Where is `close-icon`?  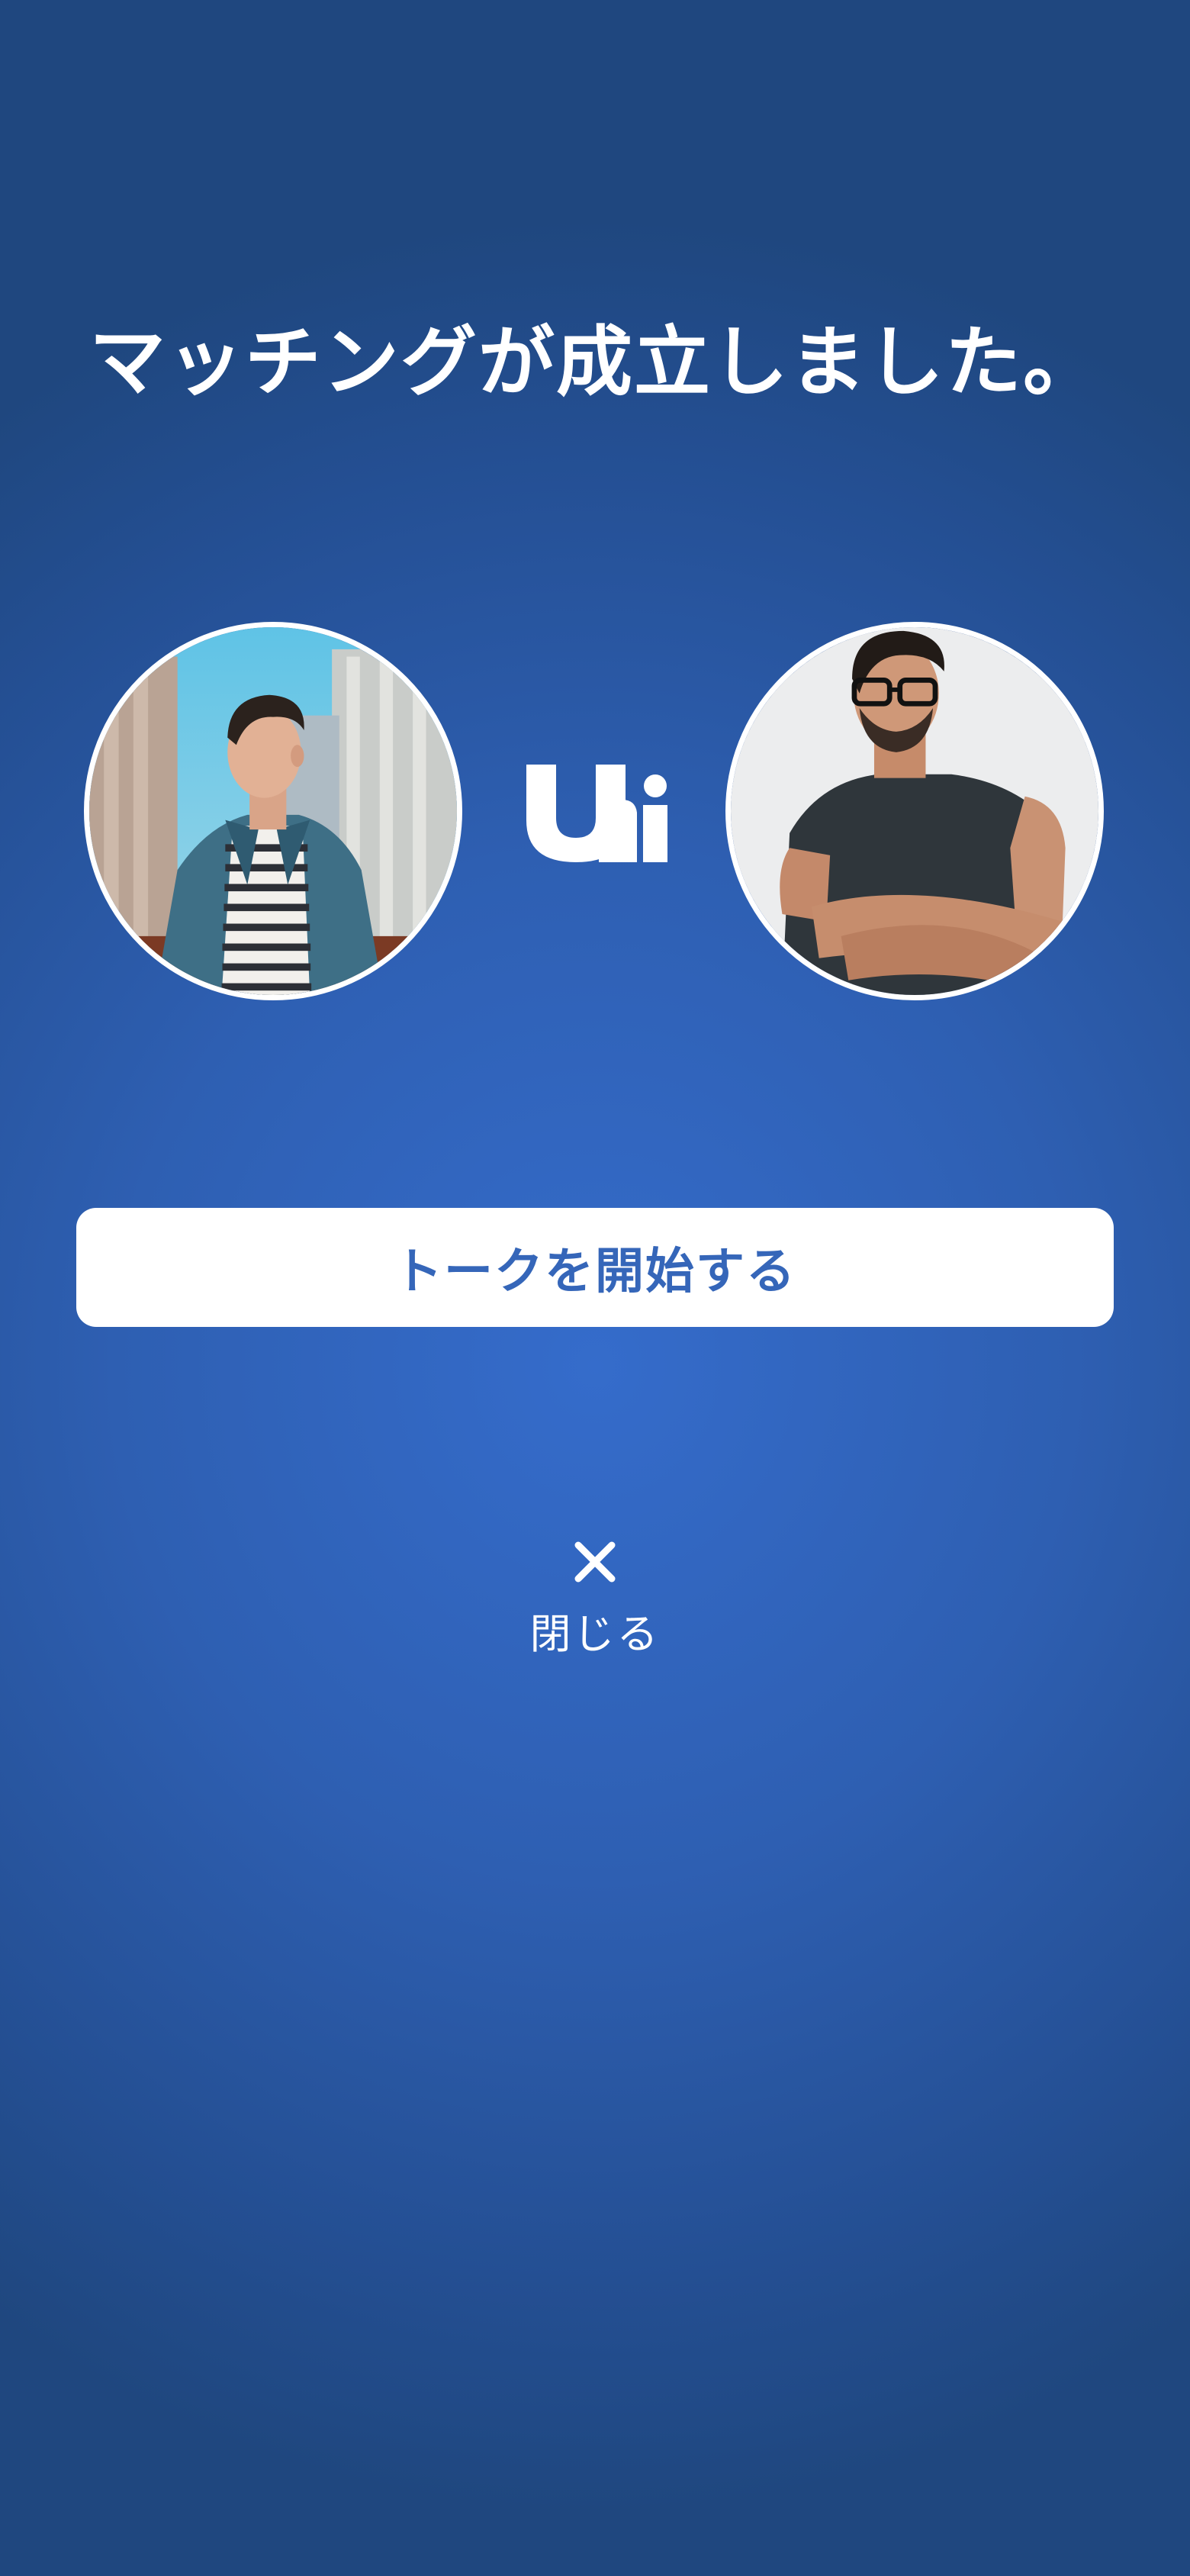 close-icon is located at coordinates (595, 1562).